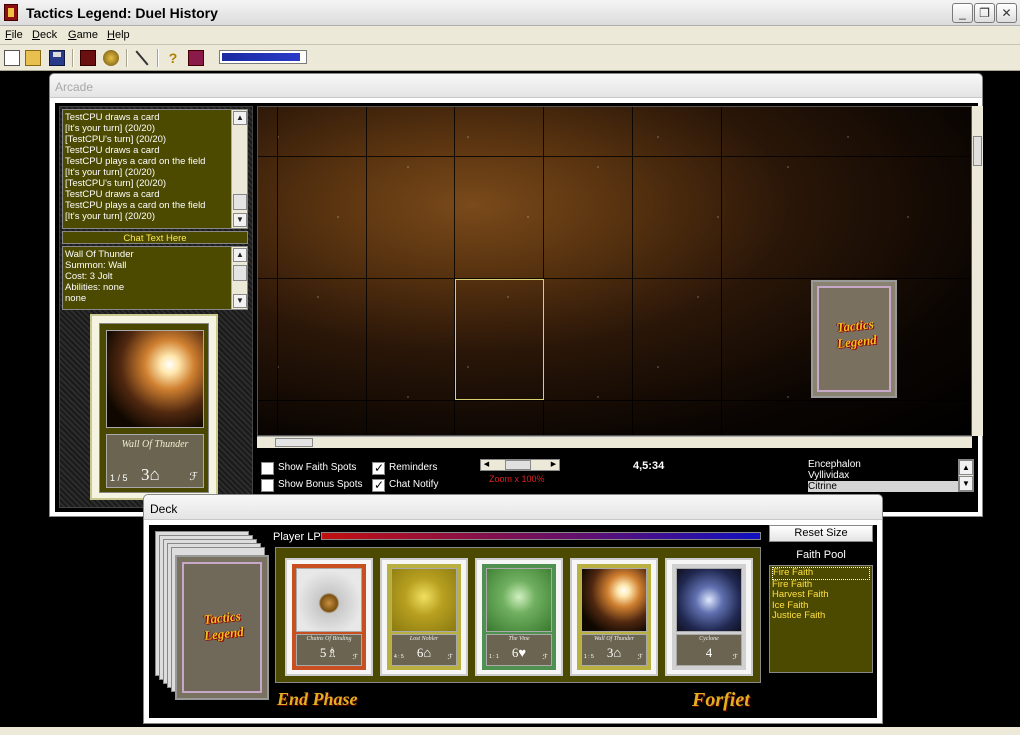  I want to click on zoom-right-icon: ▶, so click(553, 465).